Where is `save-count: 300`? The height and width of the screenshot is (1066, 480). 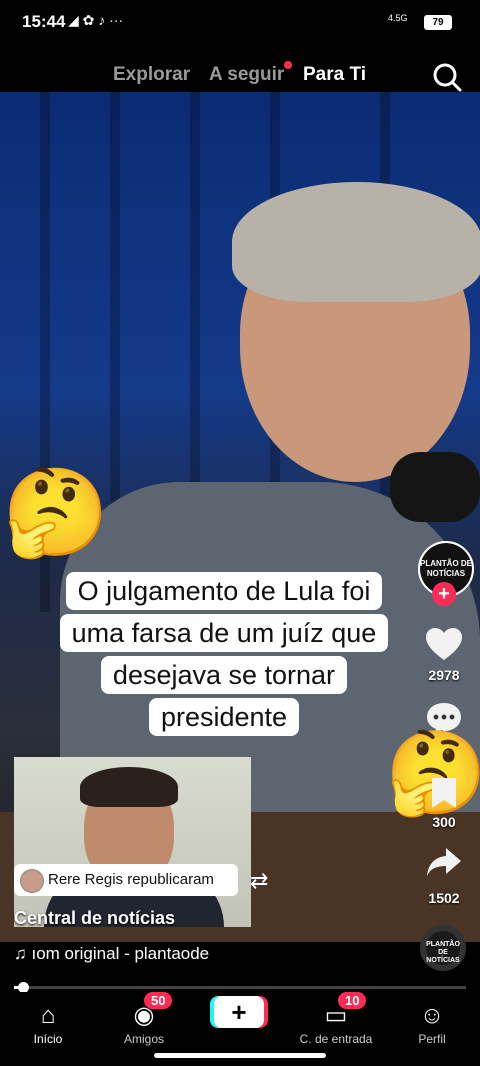
save-count: 300 is located at coordinates (444, 822).